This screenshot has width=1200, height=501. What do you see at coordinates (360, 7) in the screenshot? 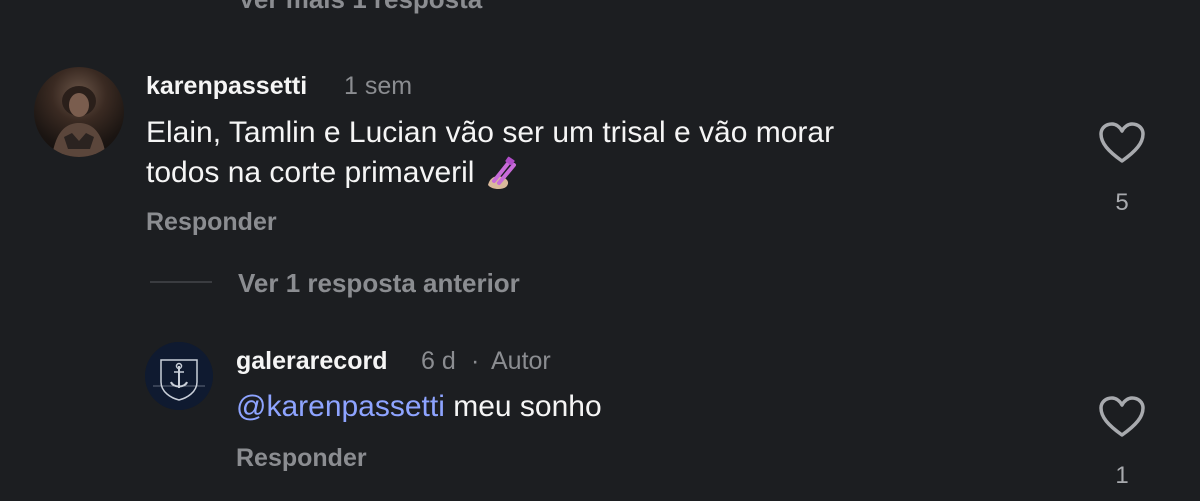
I see `view-more-replies-button: Ver mais 1 resposta` at bounding box center [360, 7].